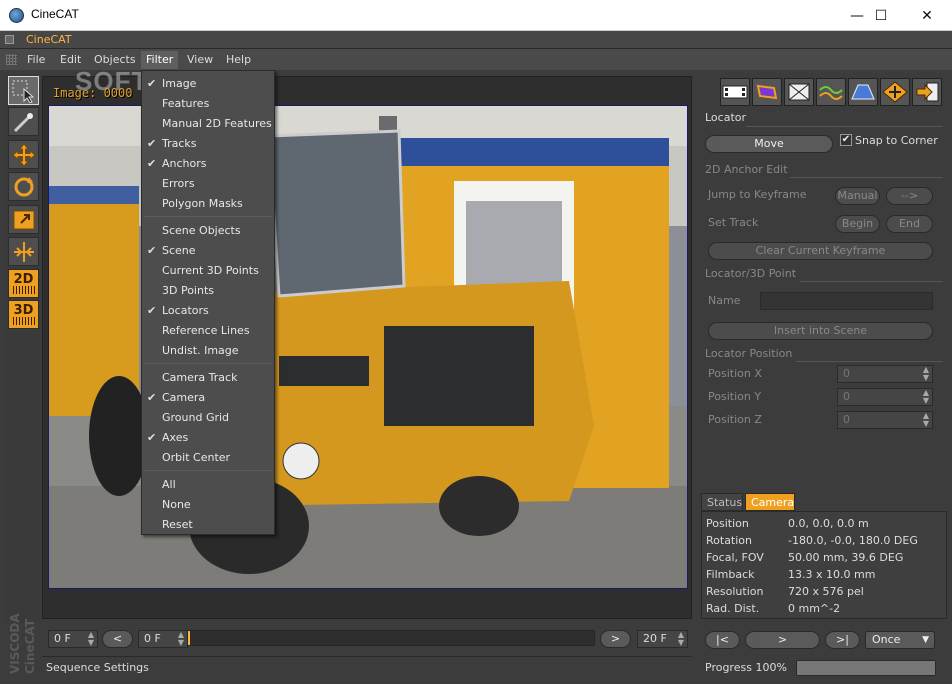  I want to click on filter-item-label: Anchors, so click(184, 163).